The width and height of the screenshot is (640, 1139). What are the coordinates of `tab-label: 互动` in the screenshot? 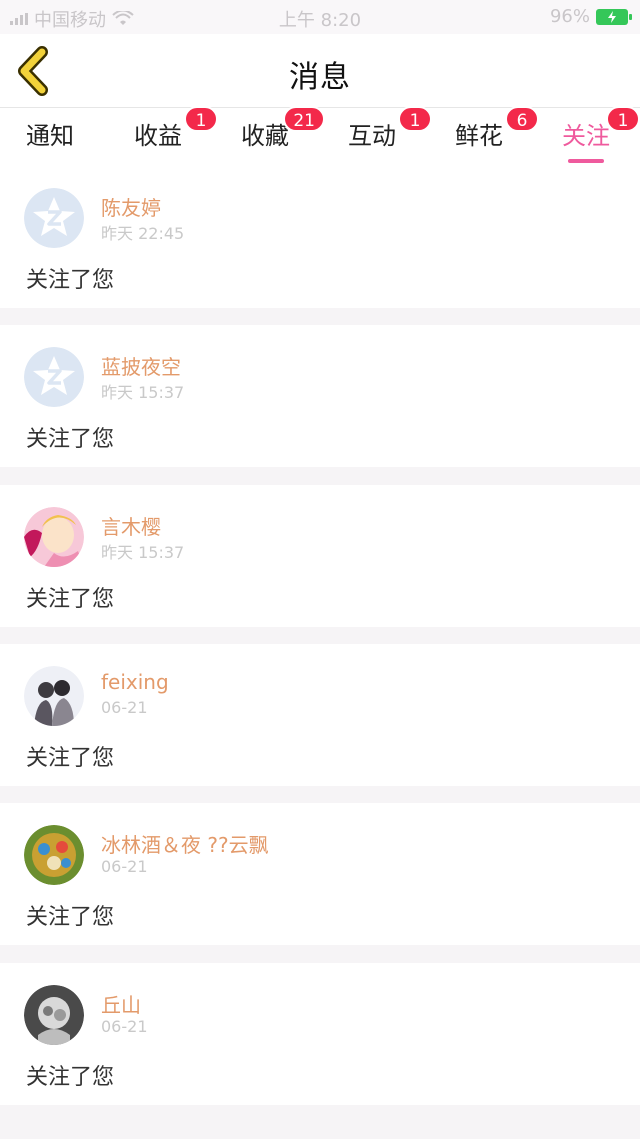 It's located at (372, 136).